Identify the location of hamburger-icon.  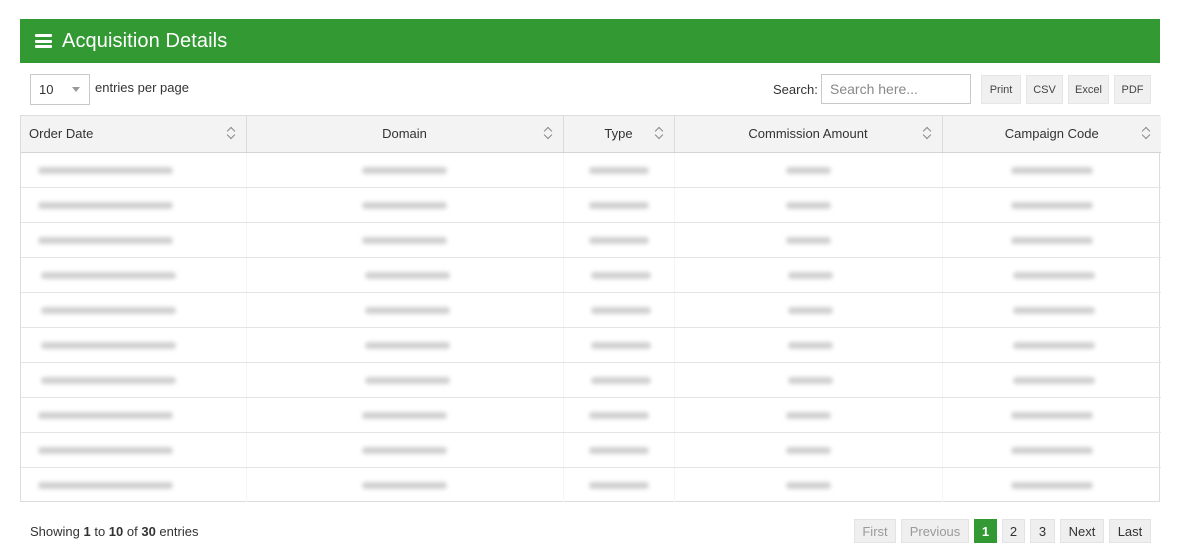
(43, 41).